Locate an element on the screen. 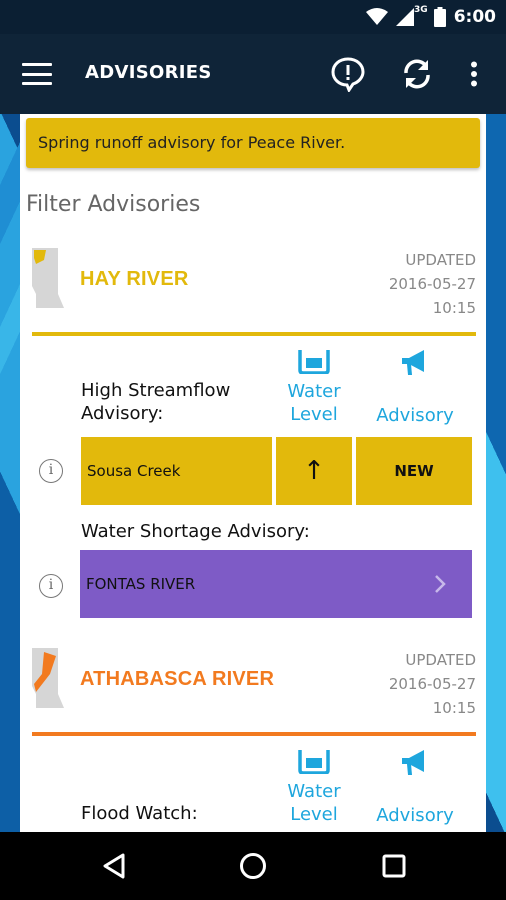 The width and height of the screenshot is (506, 900). station-name: FONTAS RIVER is located at coordinates (141, 584).